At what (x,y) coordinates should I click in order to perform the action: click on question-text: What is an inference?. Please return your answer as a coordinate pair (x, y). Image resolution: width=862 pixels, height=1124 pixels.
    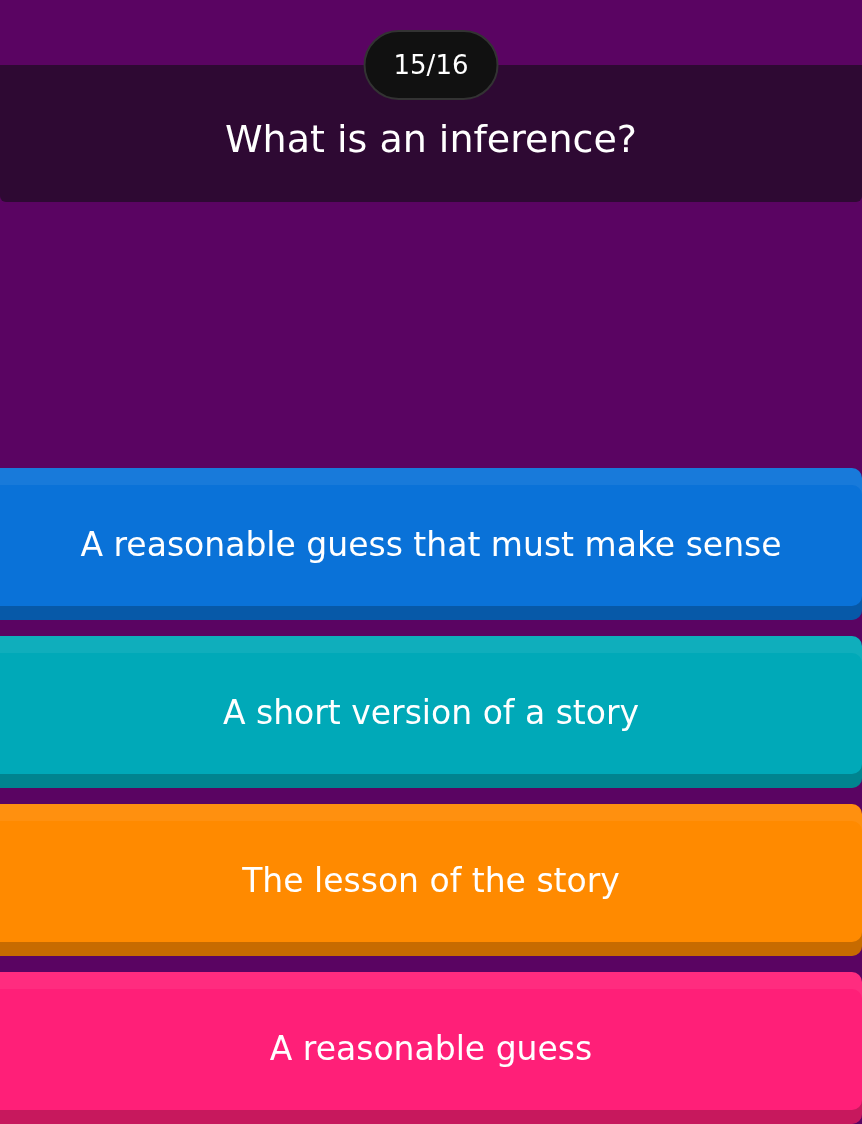
    Looking at the image, I should click on (431, 138).